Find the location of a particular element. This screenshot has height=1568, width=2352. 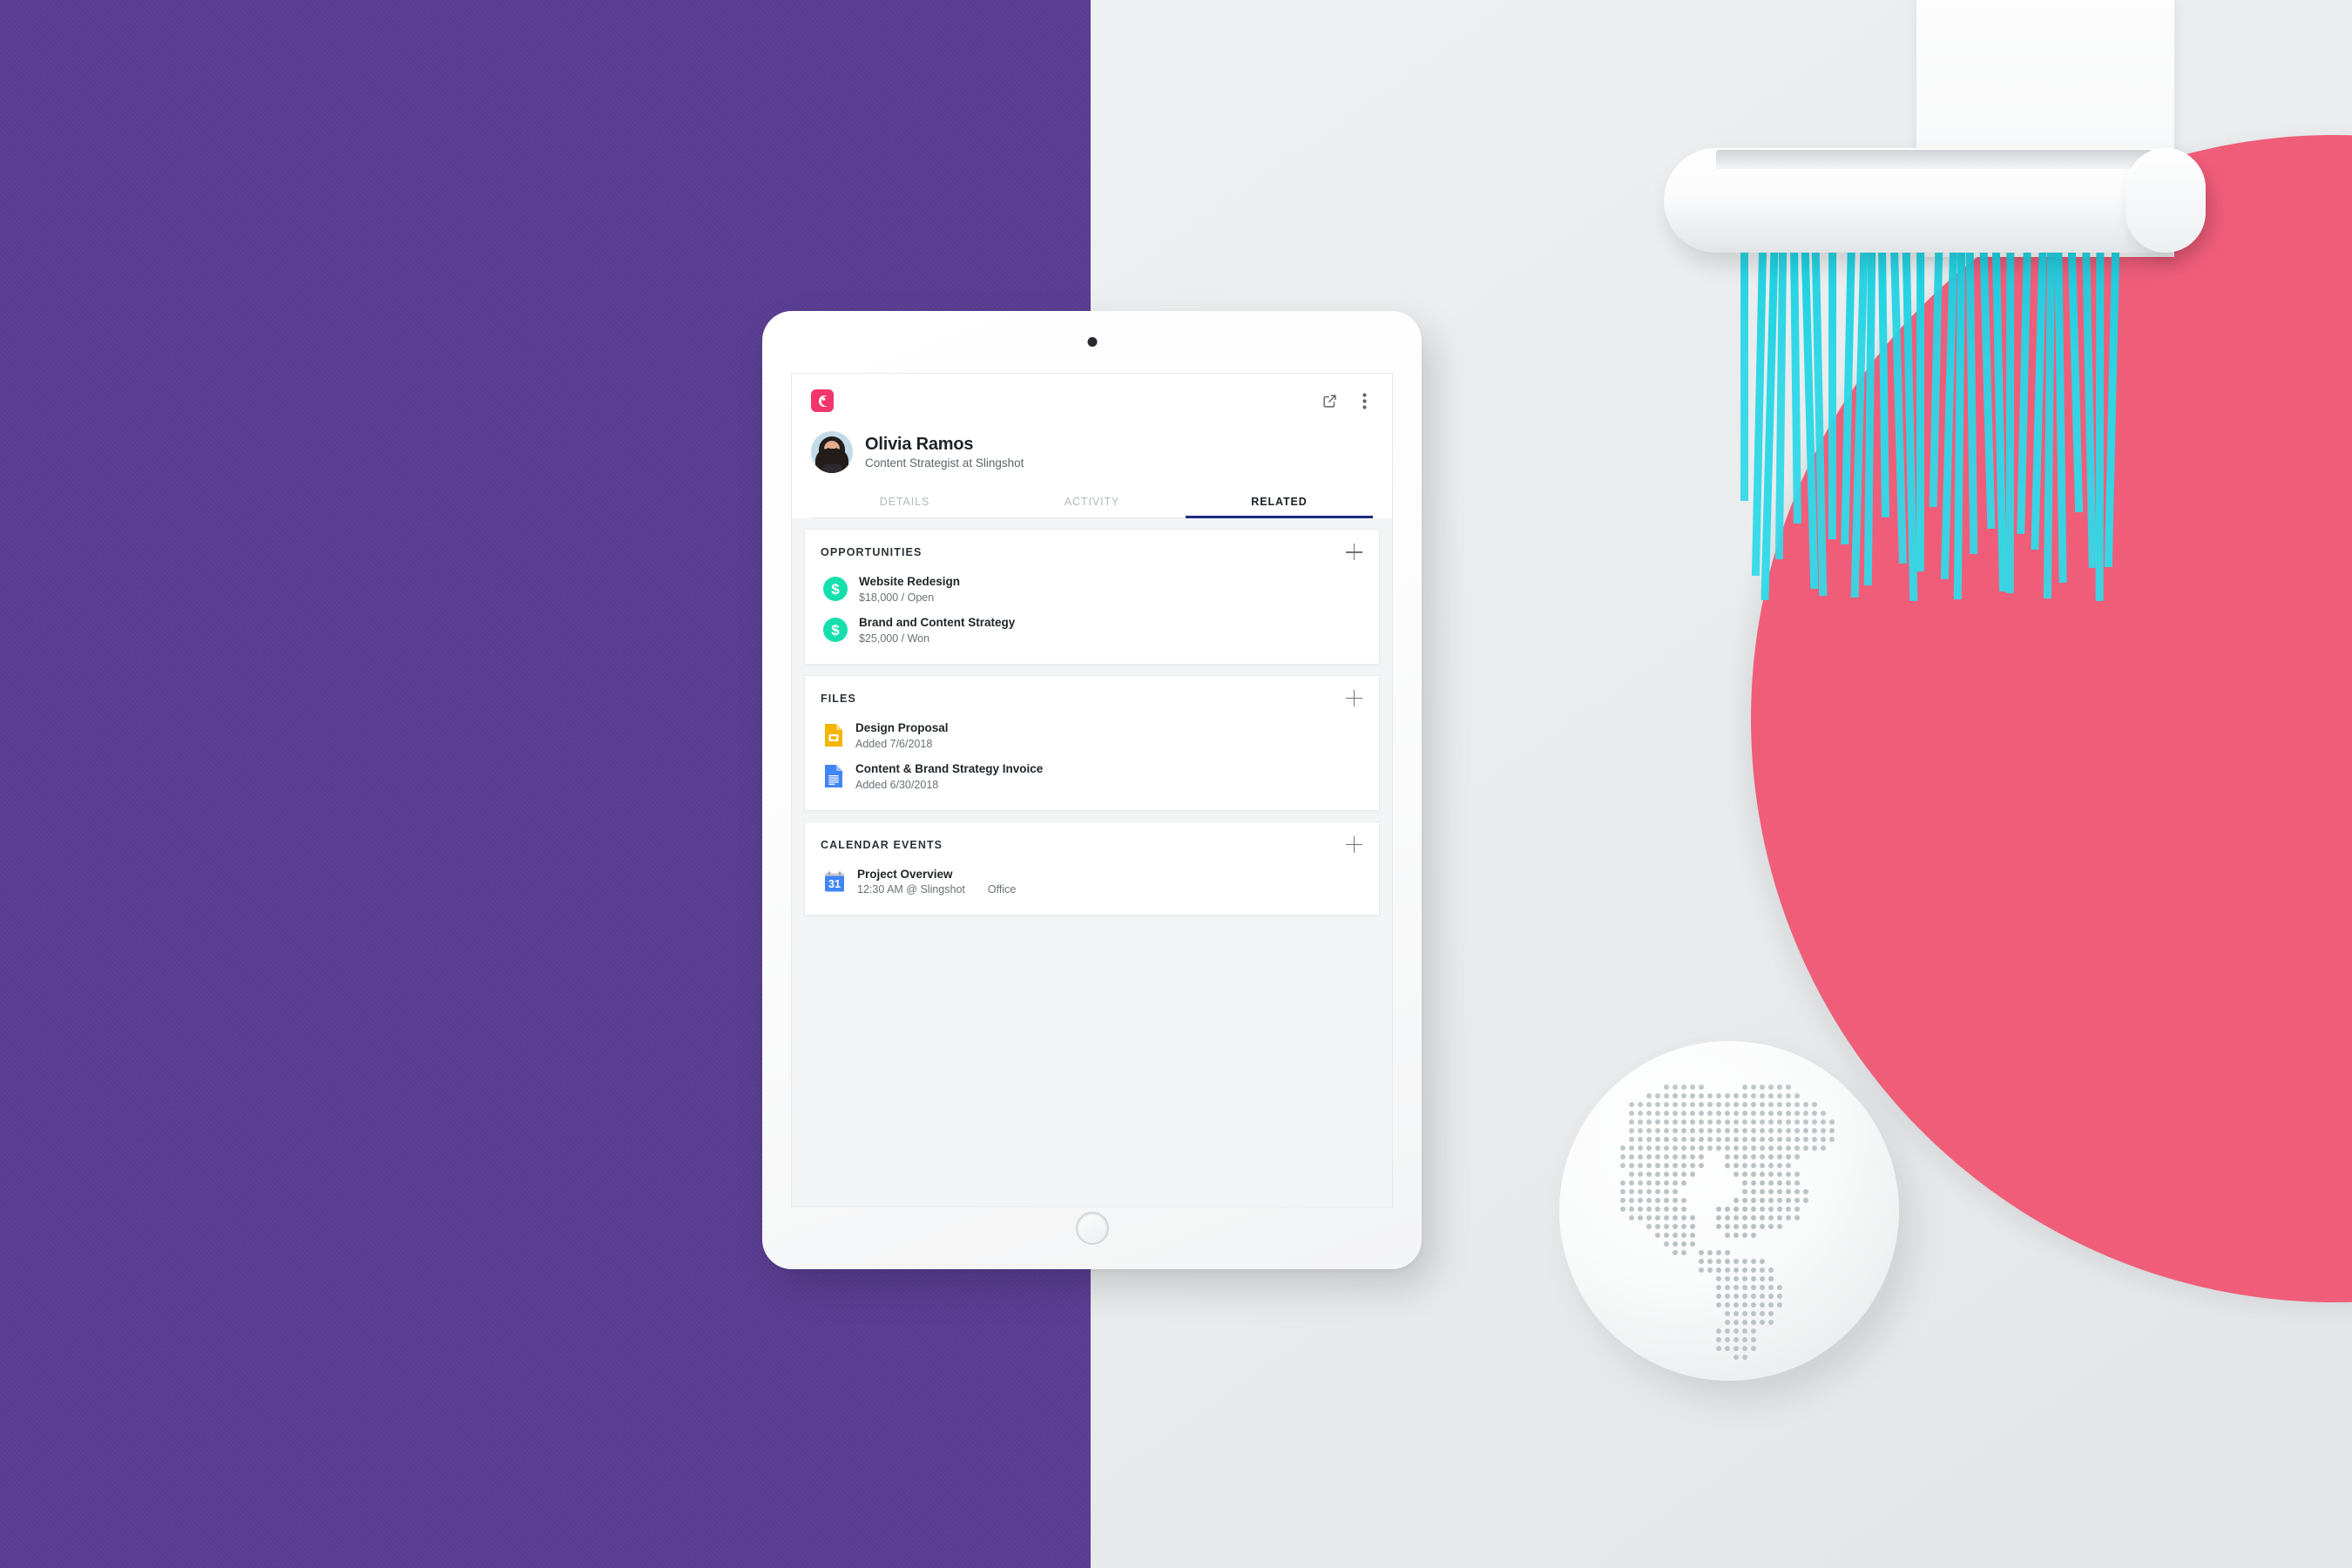

open-in-new-icon is located at coordinates (1329, 400).